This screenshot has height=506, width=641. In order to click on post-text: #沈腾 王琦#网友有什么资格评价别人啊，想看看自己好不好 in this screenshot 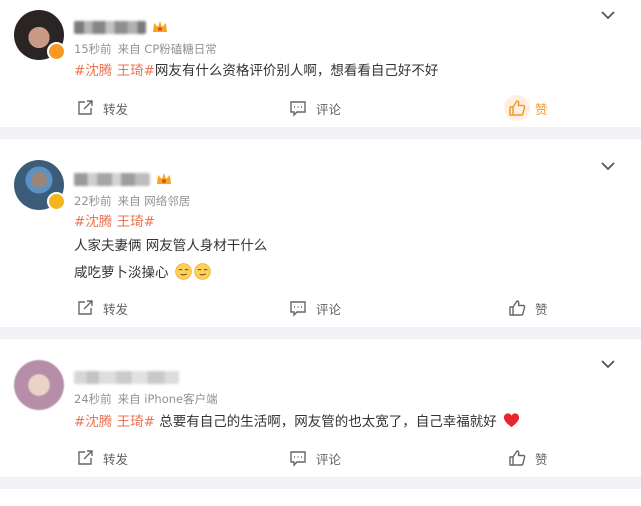, I will do `click(256, 71)`.